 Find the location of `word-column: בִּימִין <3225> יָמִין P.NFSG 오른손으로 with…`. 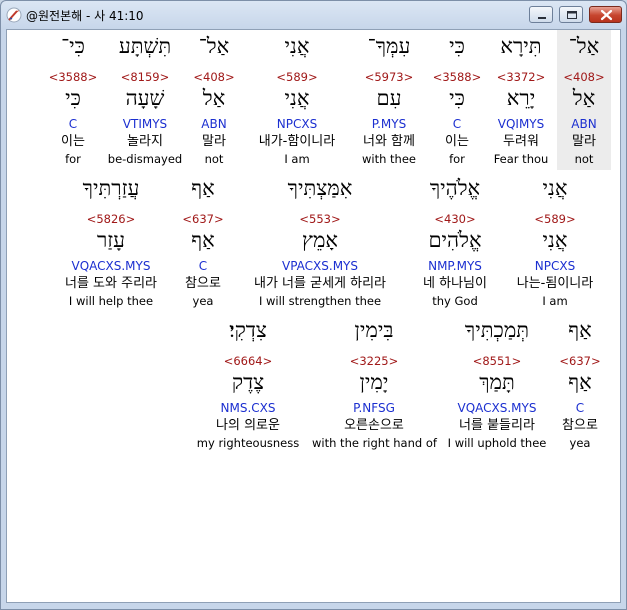

word-column: בִּימִין <3225> יָמִין P.NFSG 오른손으로 with… is located at coordinates (374, 385).